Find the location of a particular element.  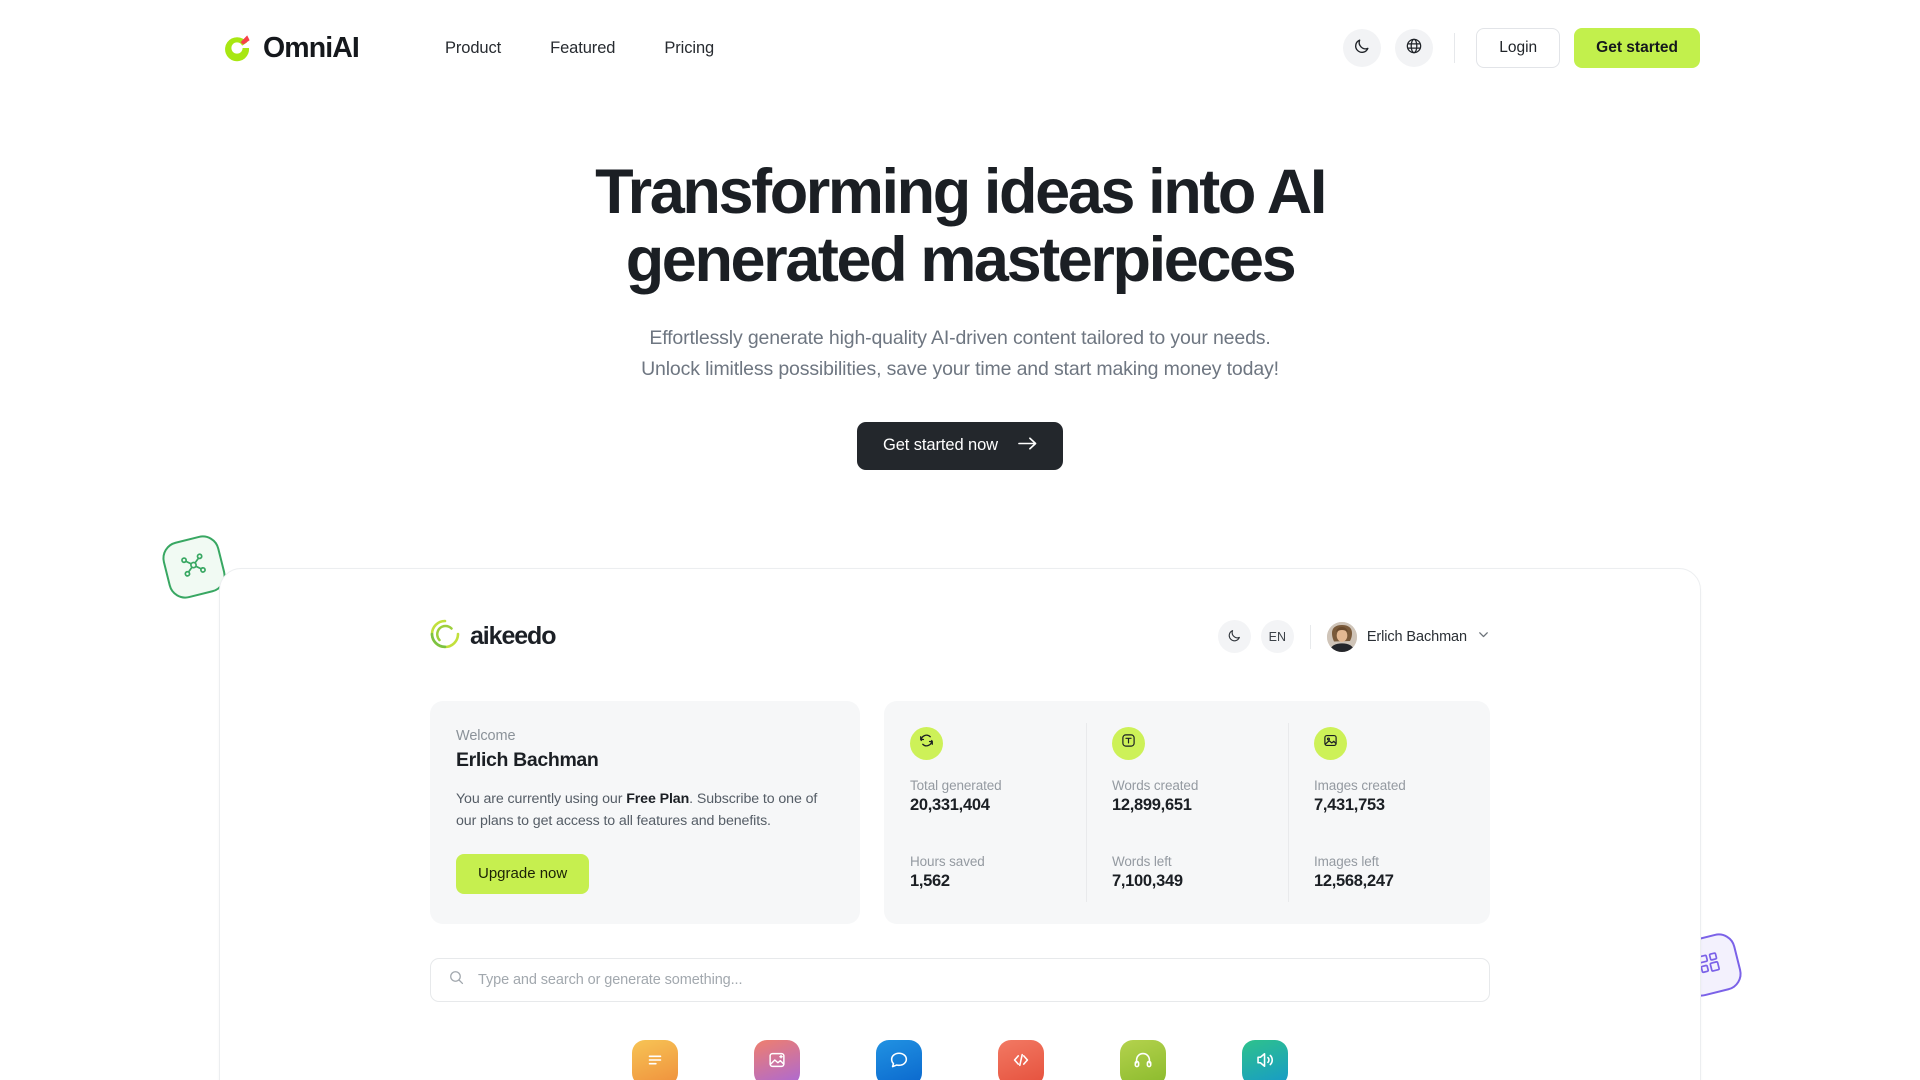

stat-value: 12,899,651 is located at coordinates (1152, 804).